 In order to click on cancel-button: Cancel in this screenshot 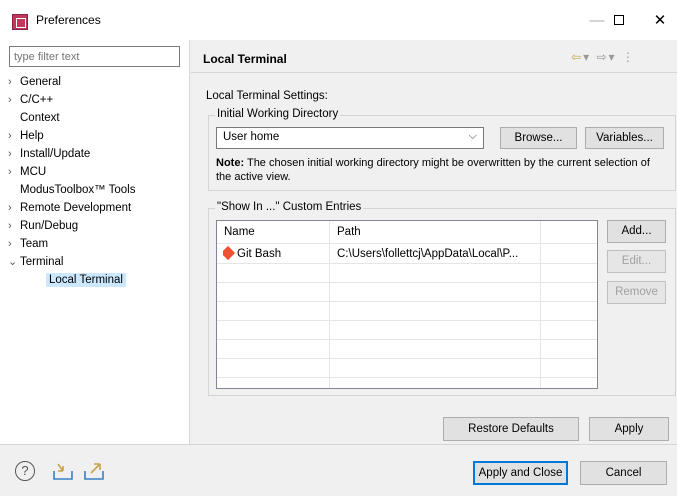, I will do `click(623, 473)`.